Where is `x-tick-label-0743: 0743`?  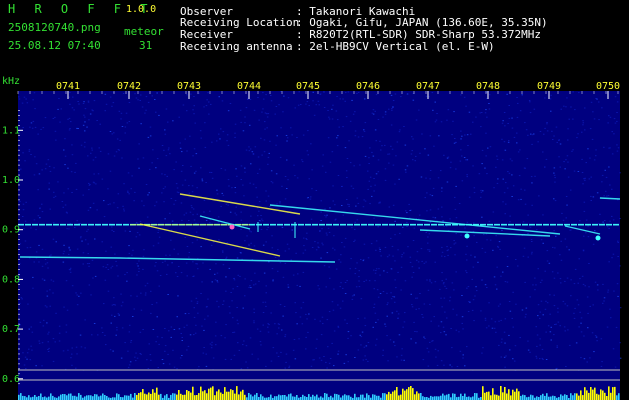 x-tick-label-0743: 0743 is located at coordinates (189, 86).